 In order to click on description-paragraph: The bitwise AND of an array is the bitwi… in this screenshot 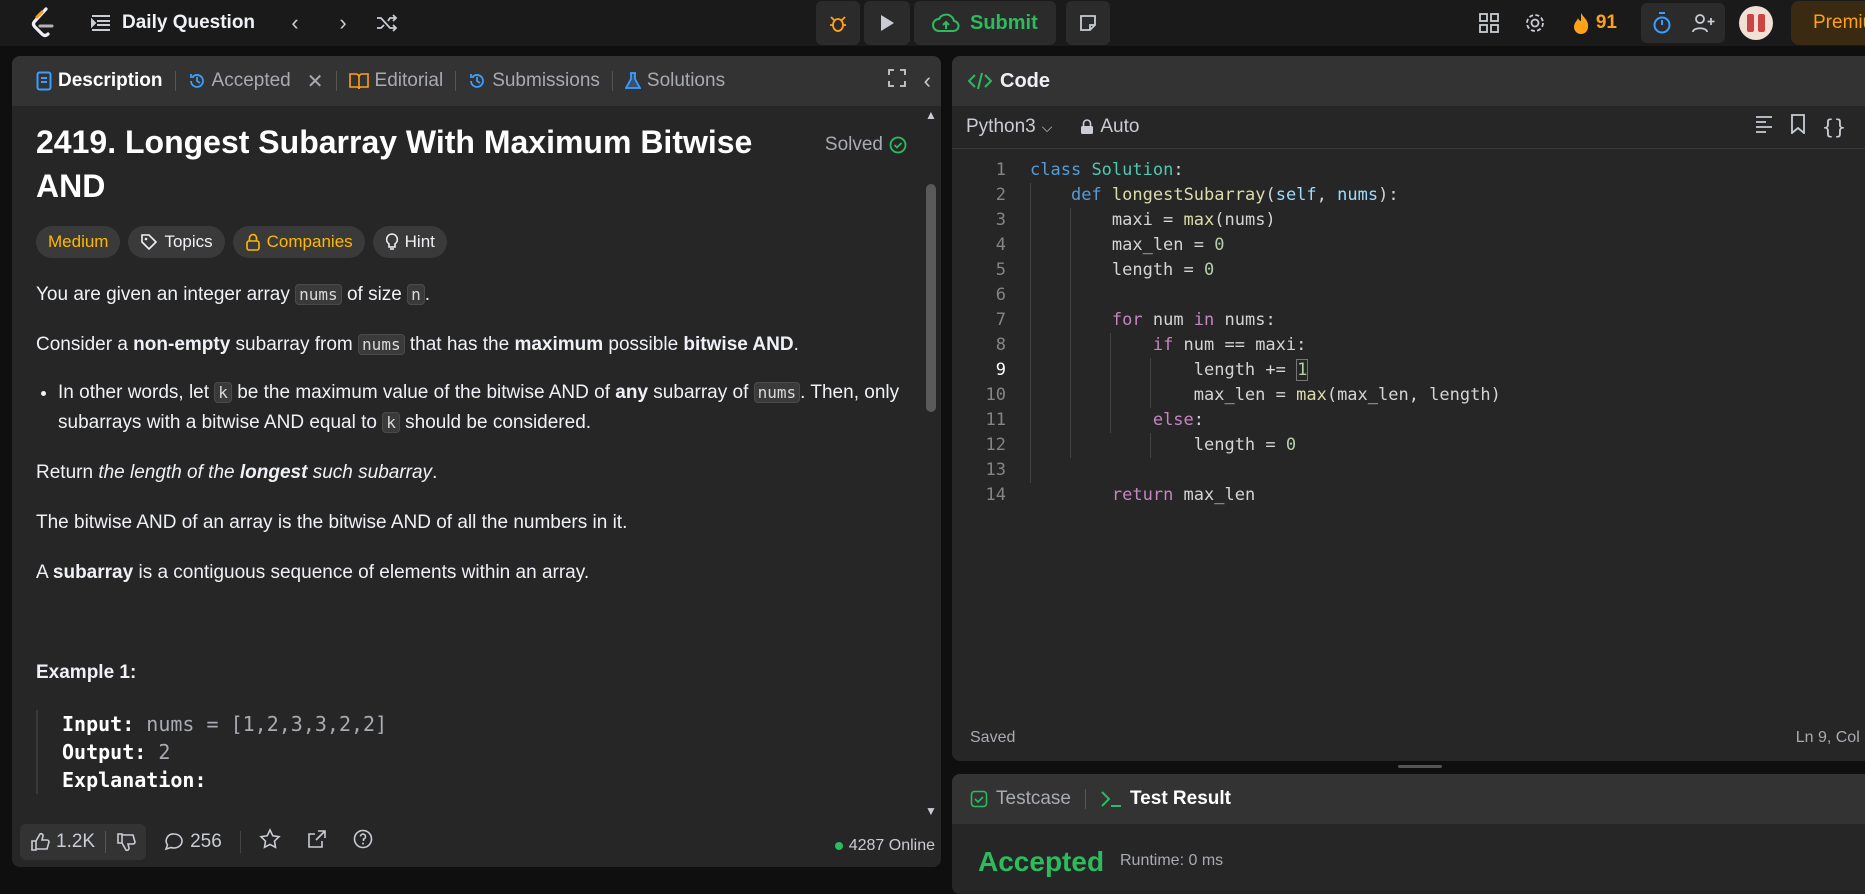, I will do `click(332, 522)`.